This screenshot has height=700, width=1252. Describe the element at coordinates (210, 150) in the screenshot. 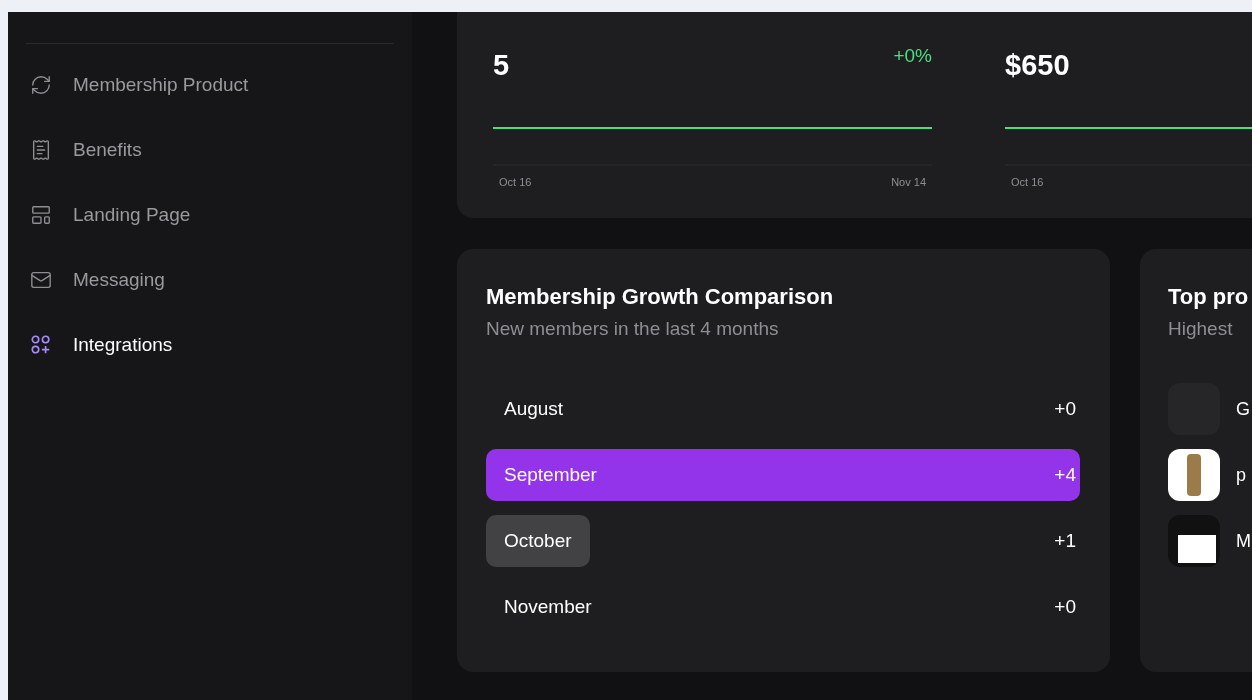

I see `nav-item: Benefits` at that location.